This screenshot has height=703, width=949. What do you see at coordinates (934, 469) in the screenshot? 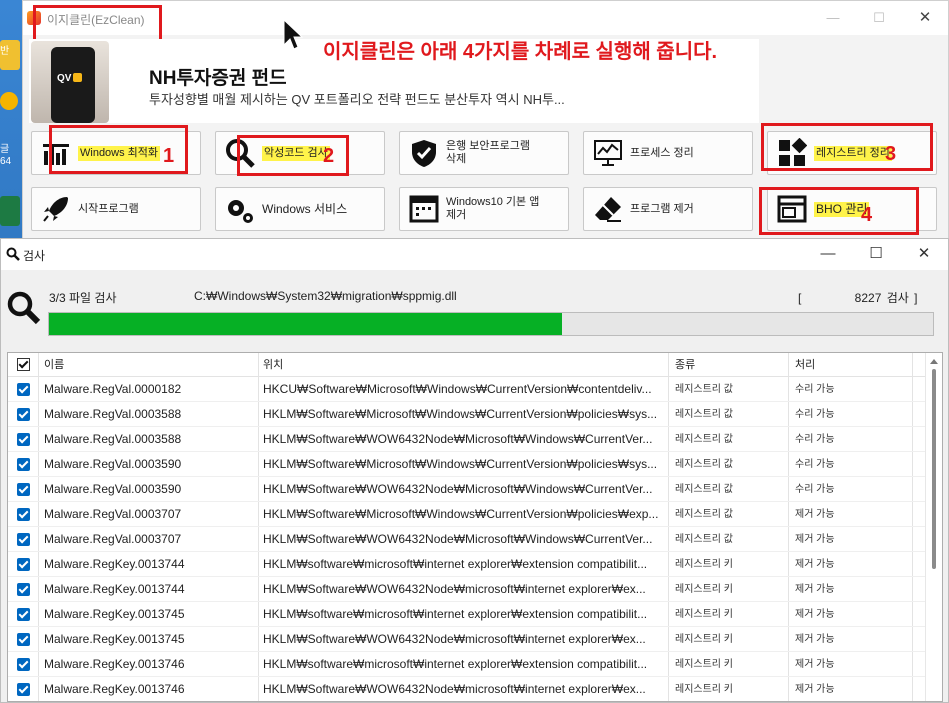
I see `scroll-thumb` at bounding box center [934, 469].